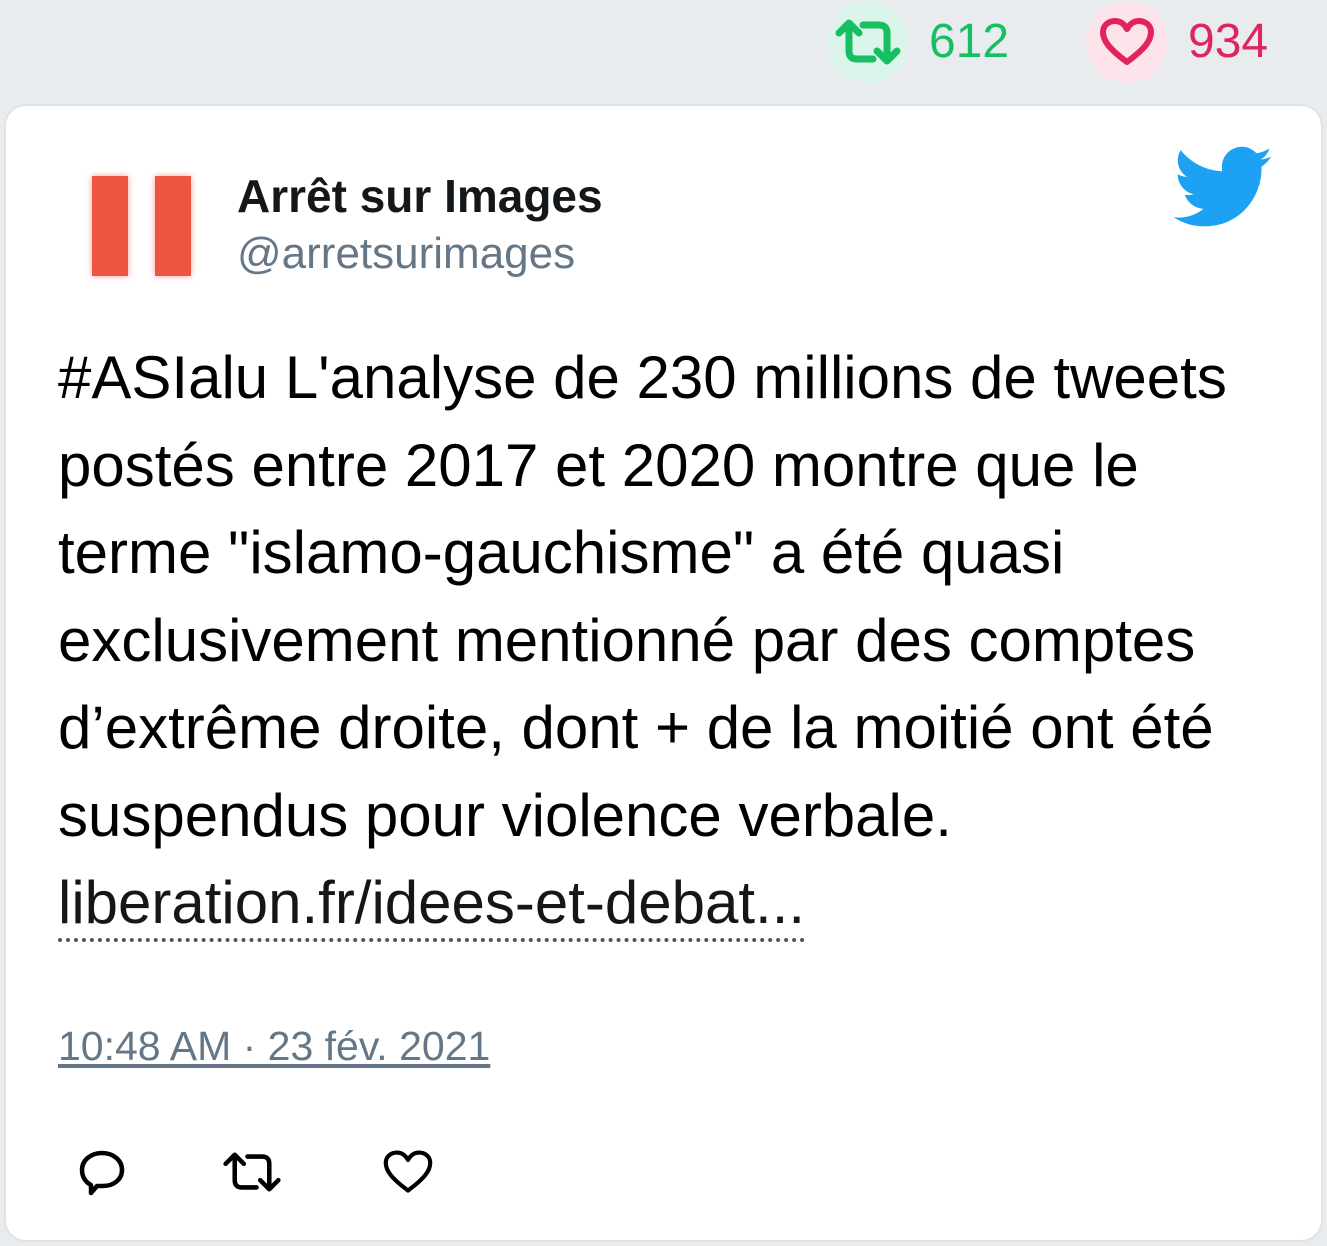 This screenshot has width=1327, height=1246. Describe the element at coordinates (663, 1172) in the screenshot. I see `tweet-actions` at that location.